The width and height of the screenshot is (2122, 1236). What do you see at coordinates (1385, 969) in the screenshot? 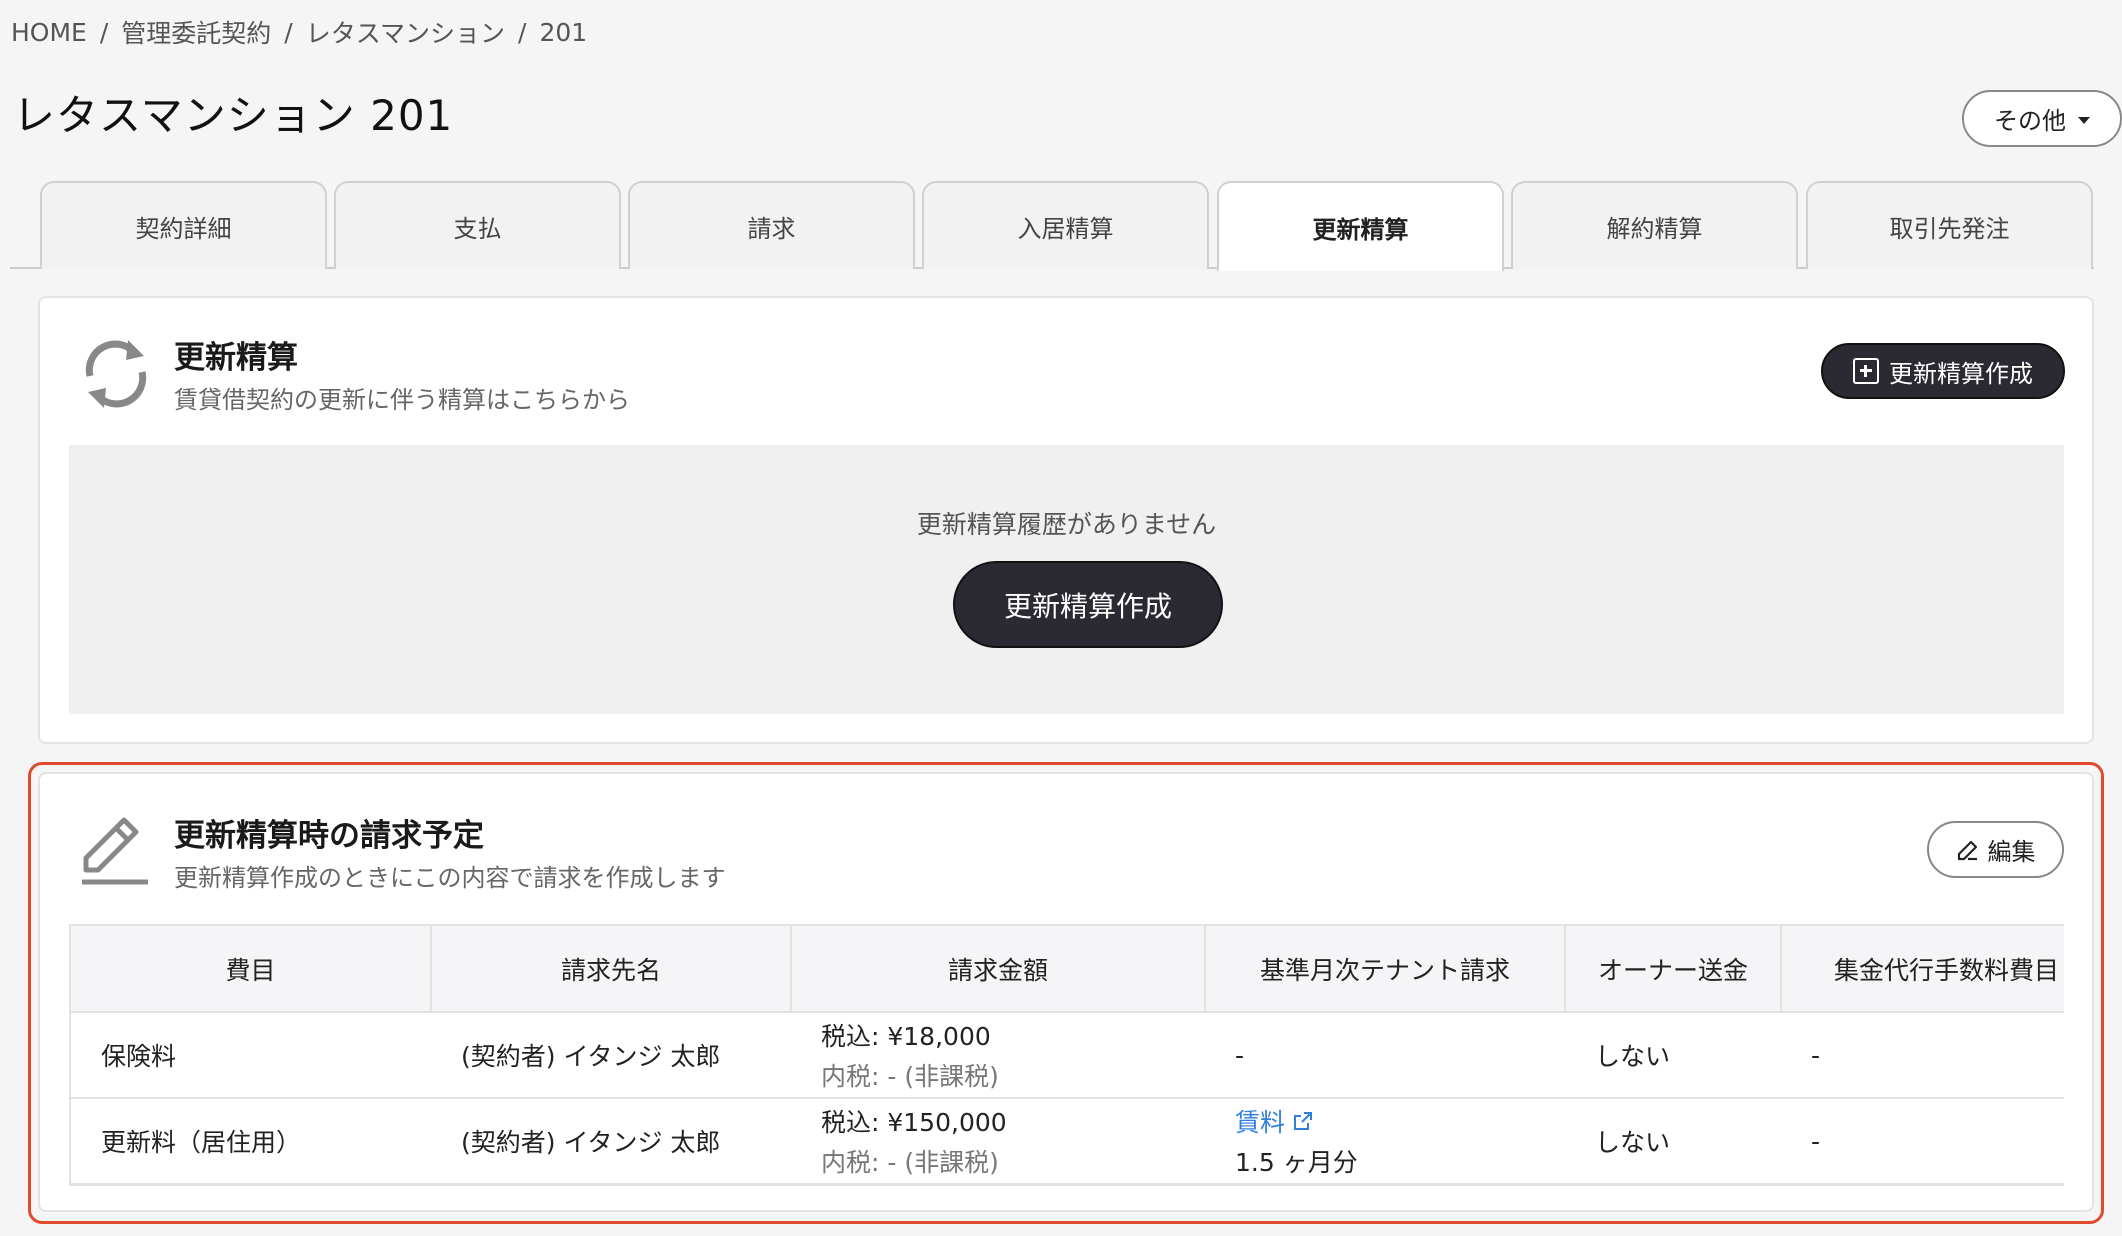
I see `column-header: 基準月次テナント請求` at bounding box center [1385, 969].